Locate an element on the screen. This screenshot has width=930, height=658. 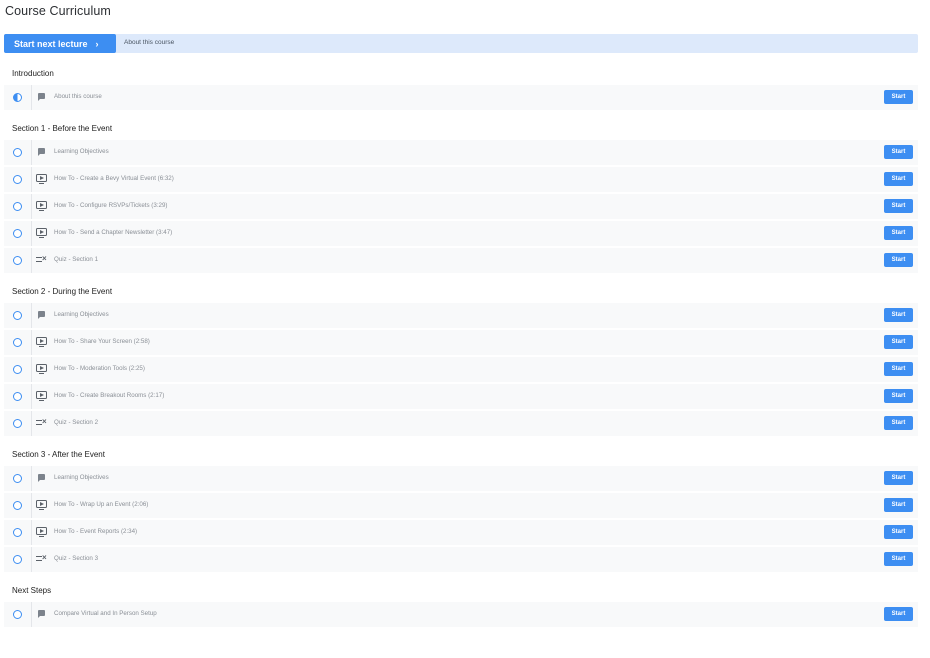
section-title: Section 3 - After the Event is located at coordinates (58, 454).